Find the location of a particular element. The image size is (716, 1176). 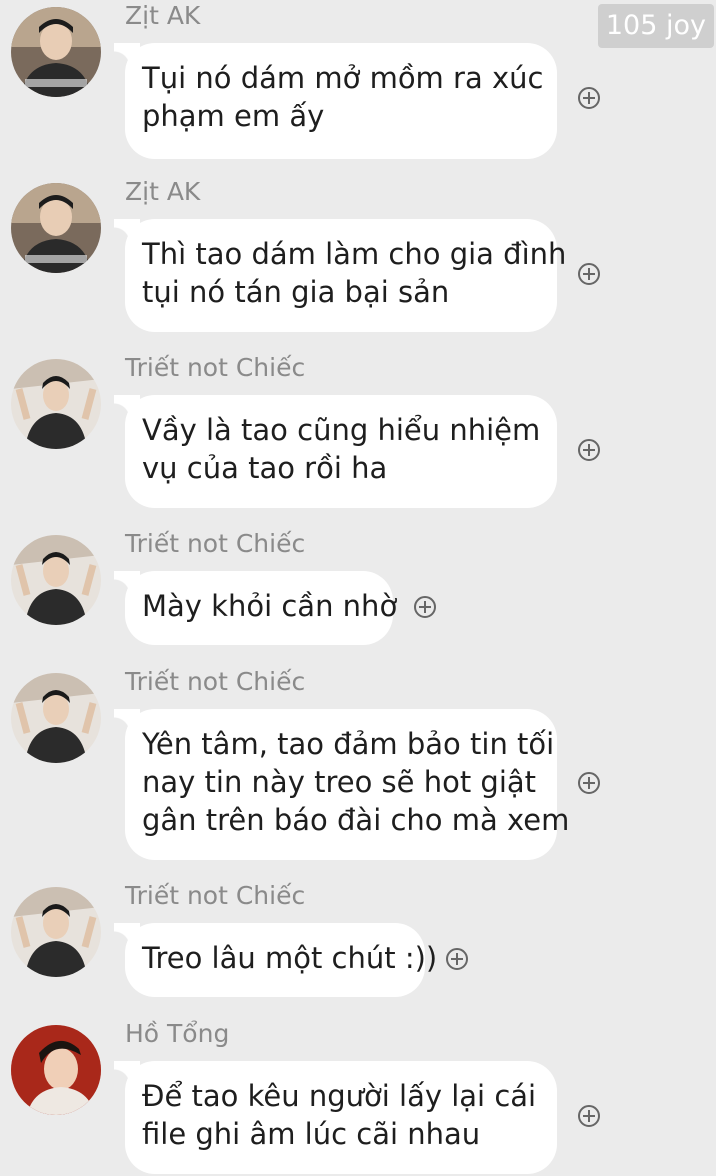

message-text: Để tao kêu người lấy lại cái is located at coordinates (339, 1096).